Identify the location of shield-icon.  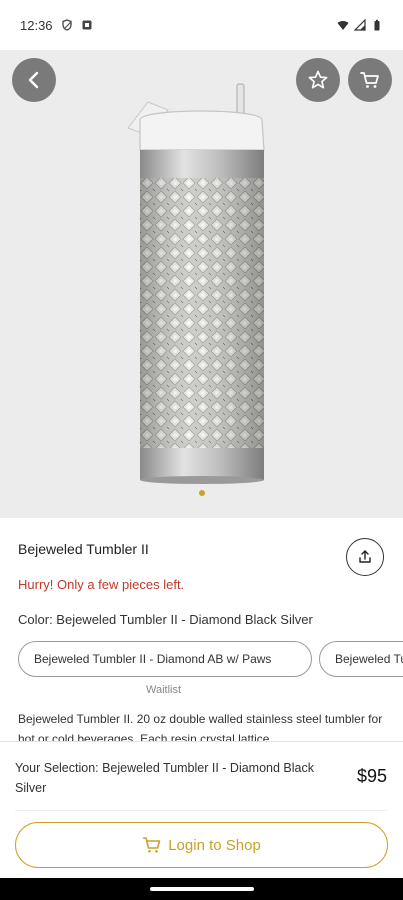
(66, 25).